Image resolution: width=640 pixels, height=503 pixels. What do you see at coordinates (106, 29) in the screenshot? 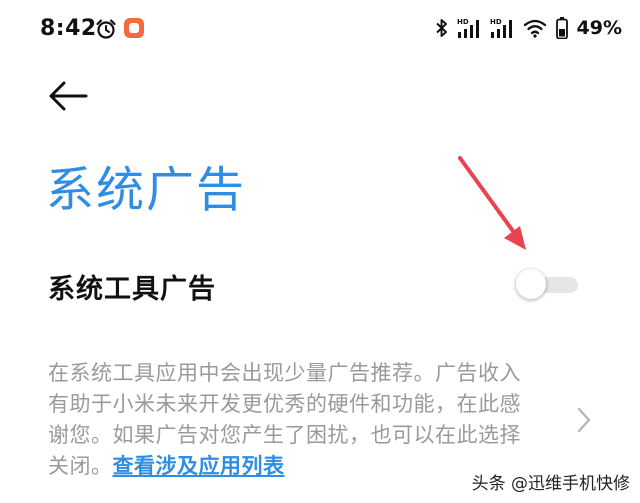
I see `alarm-clock-icon` at bounding box center [106, 29].